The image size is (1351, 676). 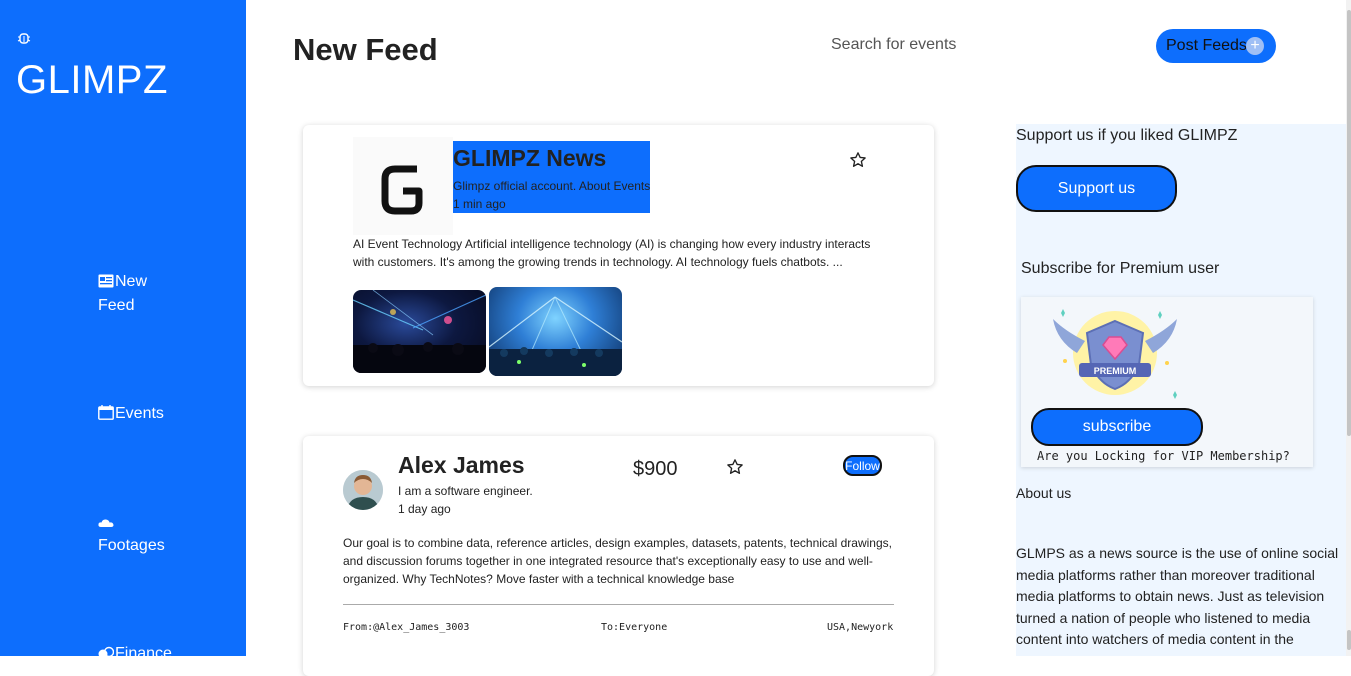 What do you see at coordinates (931, 45) in the screenshot?
I see `search-input` at bounding box center [931, 45].